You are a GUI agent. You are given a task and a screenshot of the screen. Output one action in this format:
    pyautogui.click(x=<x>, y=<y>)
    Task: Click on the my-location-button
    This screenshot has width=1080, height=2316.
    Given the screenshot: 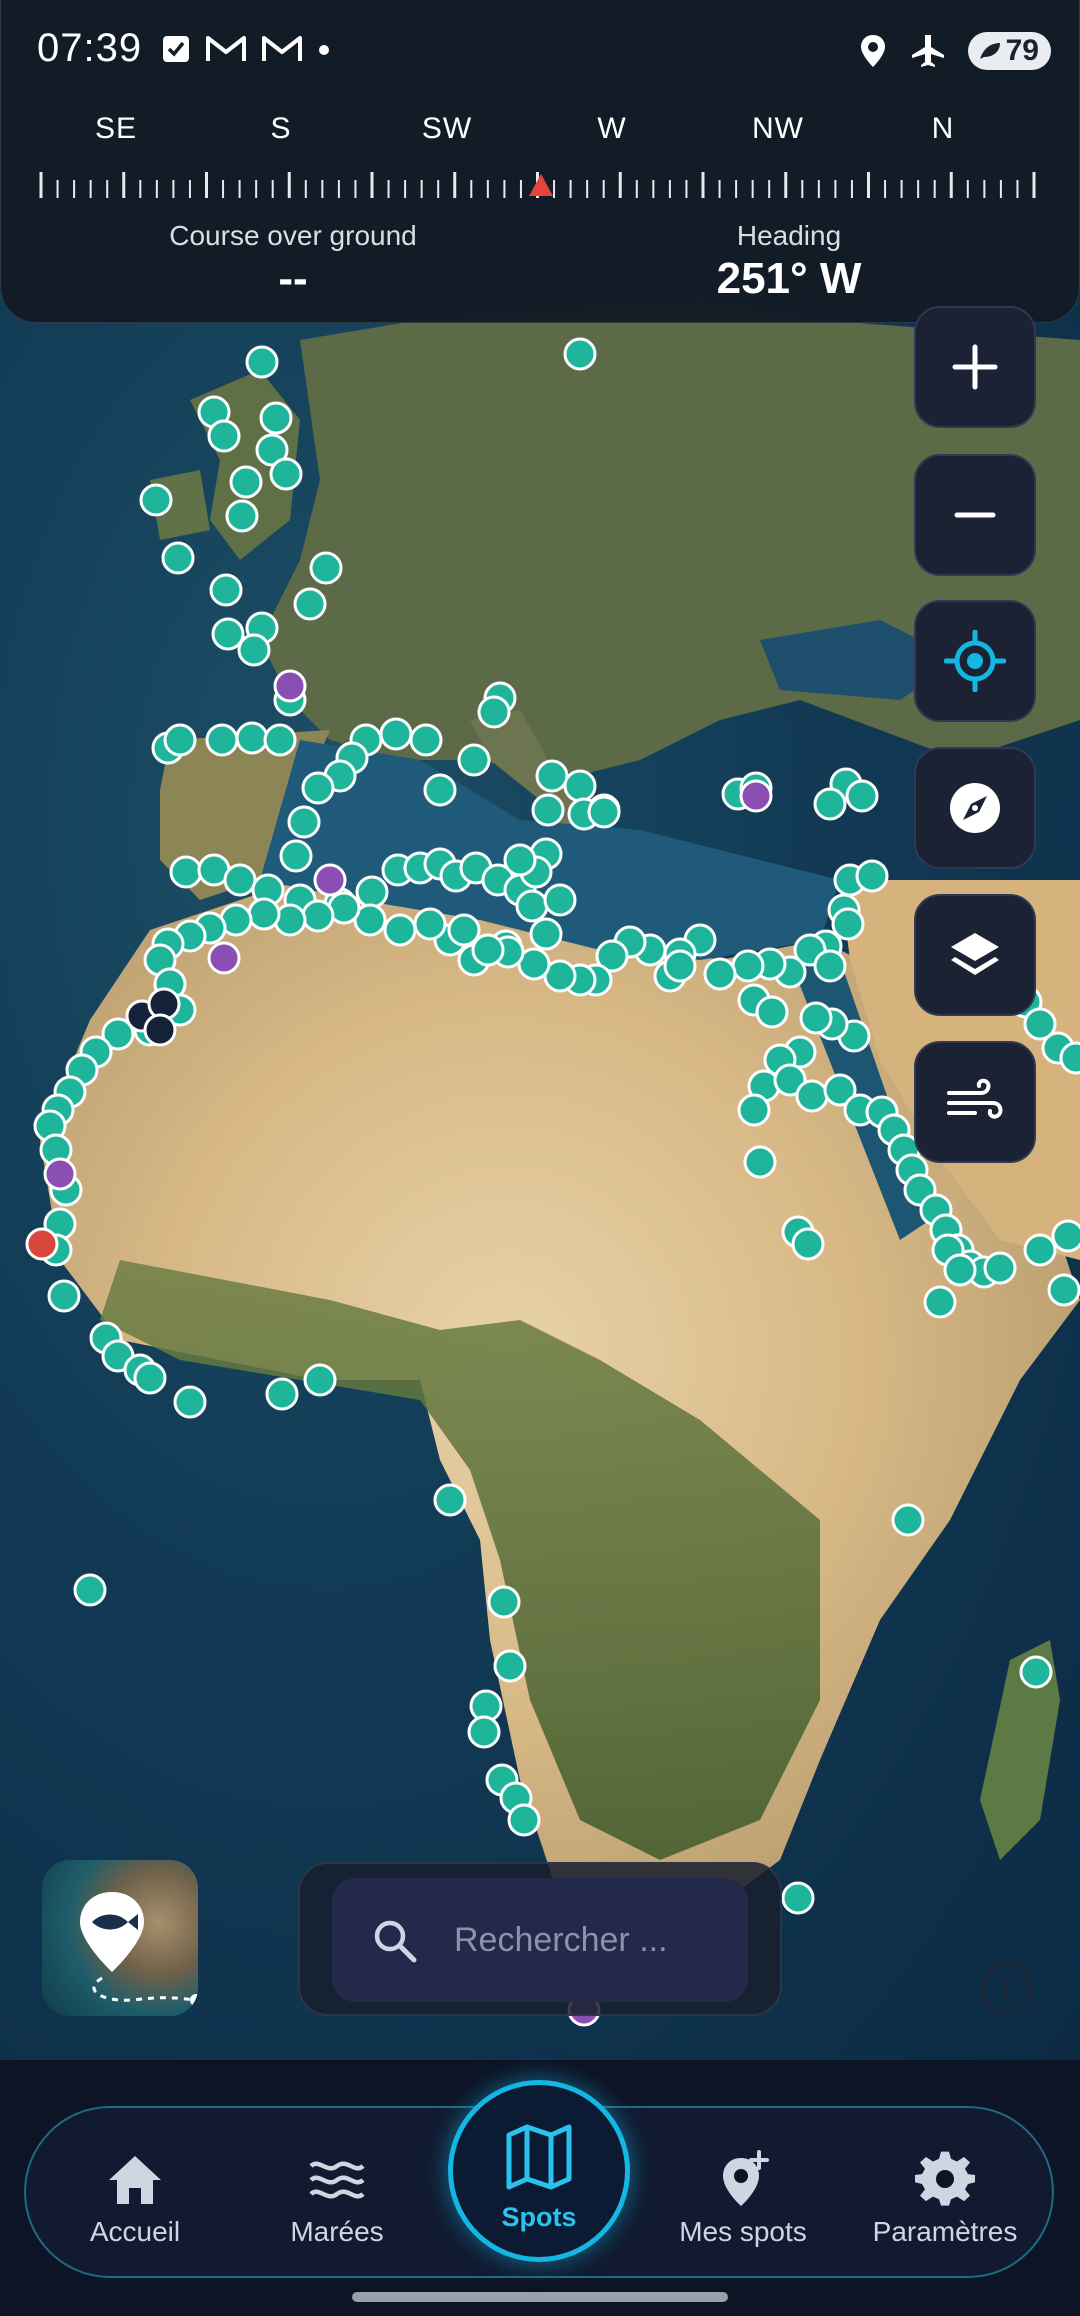 What is the action you would take?
    pyautogui.click(x=975, y=661)
    